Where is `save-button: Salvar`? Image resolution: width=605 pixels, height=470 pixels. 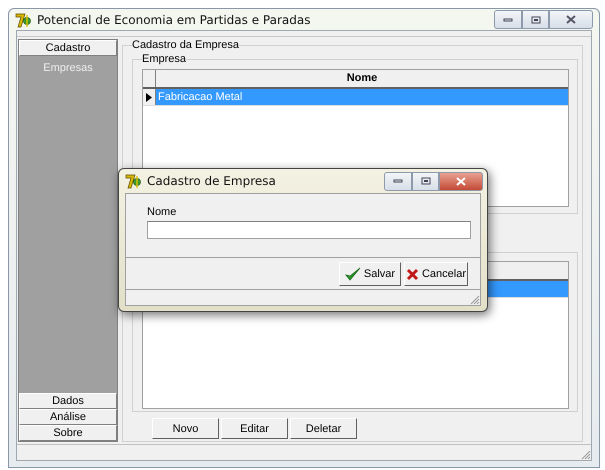
save-button: Salvar is located at coordinates (370, 274).